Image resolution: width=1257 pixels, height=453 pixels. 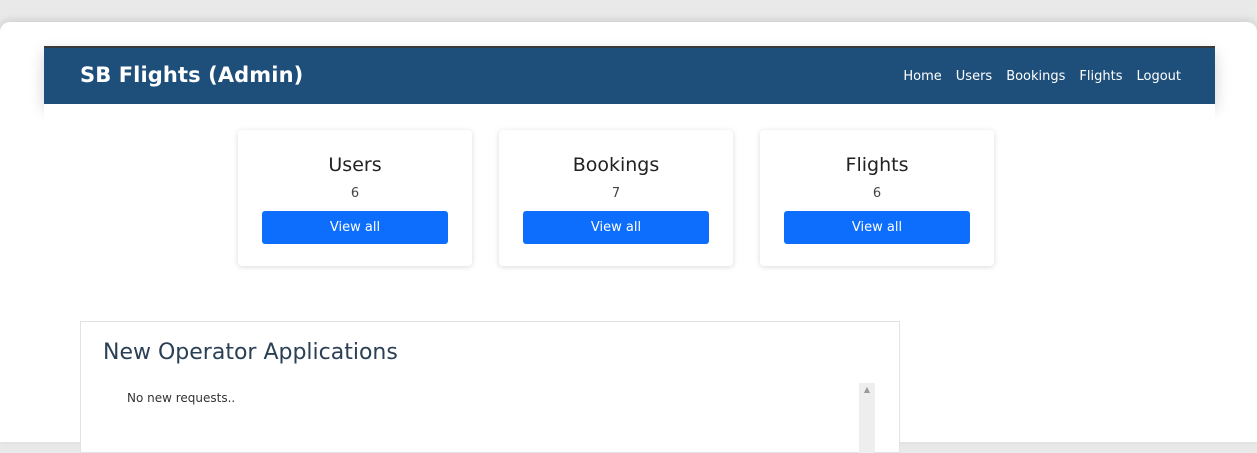 What do you see at coordinates (1035, 76) in the screenshot?
I see `nav-link-bookings: Bookings` at bounding box center [1035, 76].